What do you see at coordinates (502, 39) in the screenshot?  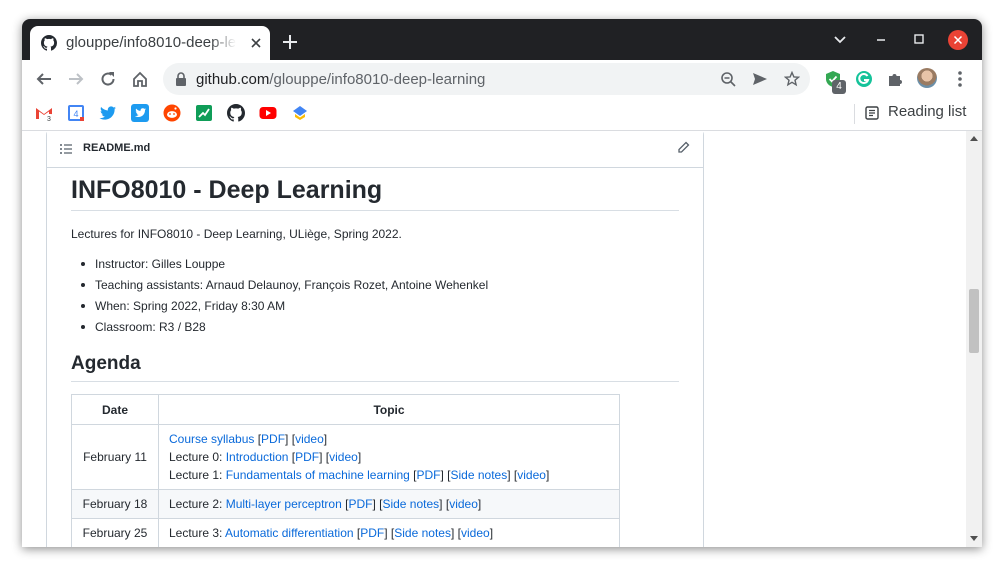 I see `title-bar: glouppe/info8010-deep-learning` at bounding box center [502, 39].